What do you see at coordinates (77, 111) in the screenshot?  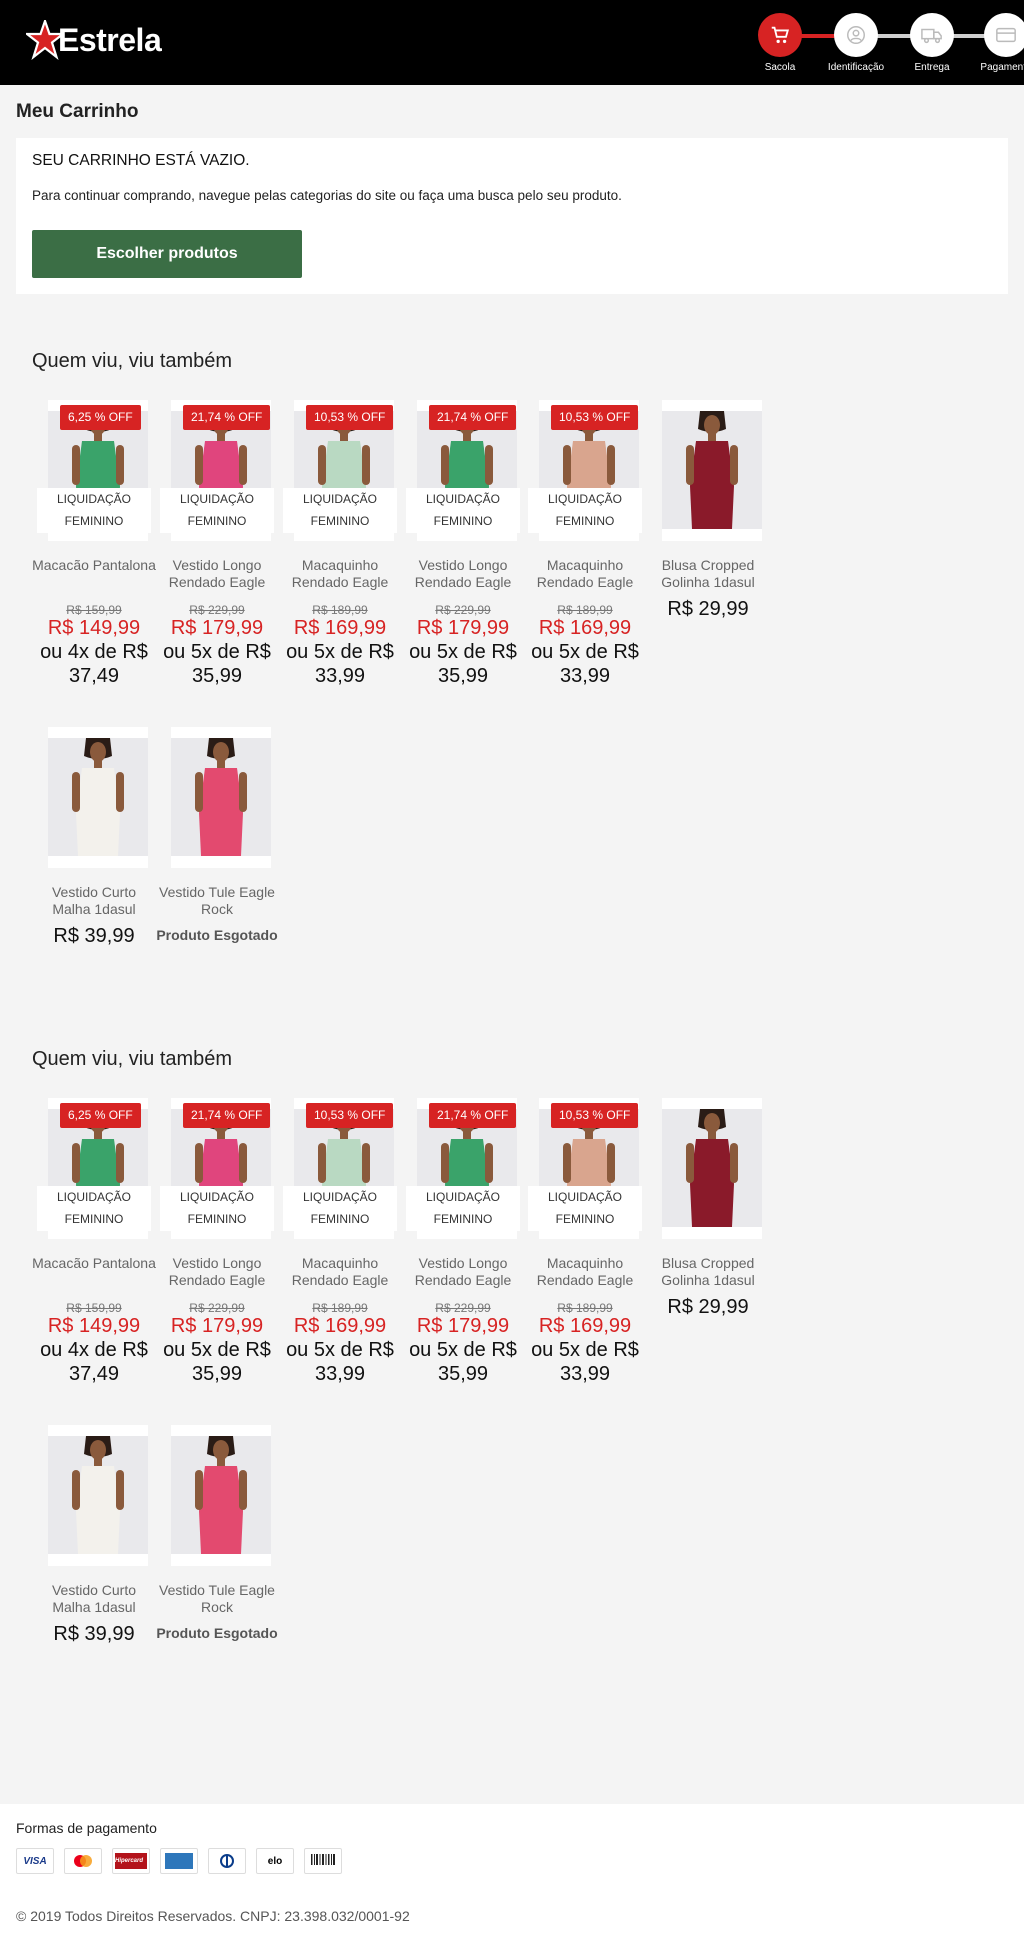 I see `page-title: Meu Carrinho` at bounding box center [77, 111].